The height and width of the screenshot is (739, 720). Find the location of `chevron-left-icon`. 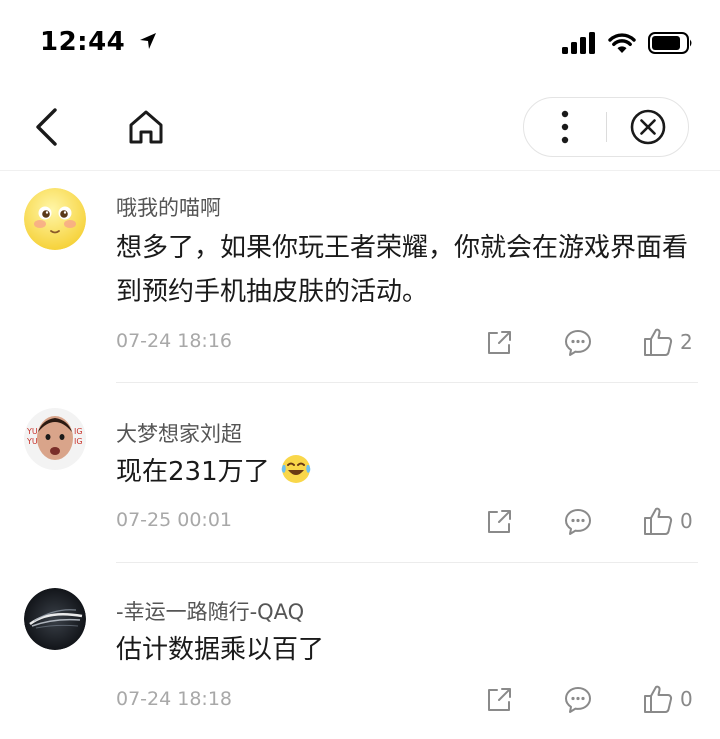

chevron-left-icon is located at coordinates (46, 127).